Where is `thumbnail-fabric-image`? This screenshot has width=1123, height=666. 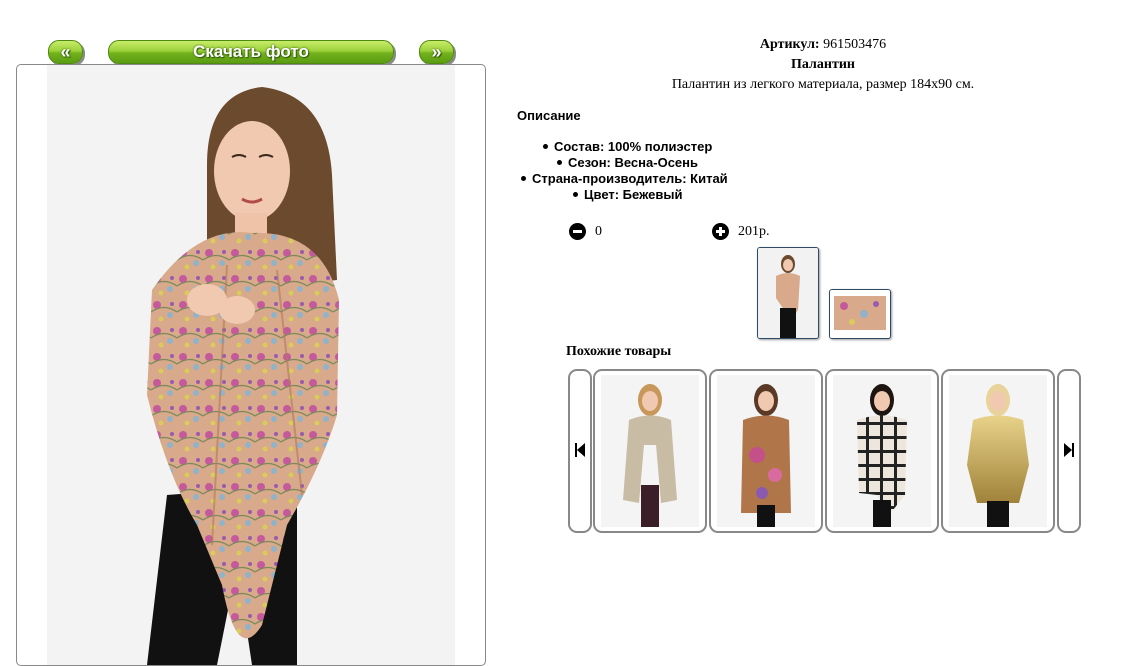 thumbnail-fabric-image is located at coordinates (860, 314).